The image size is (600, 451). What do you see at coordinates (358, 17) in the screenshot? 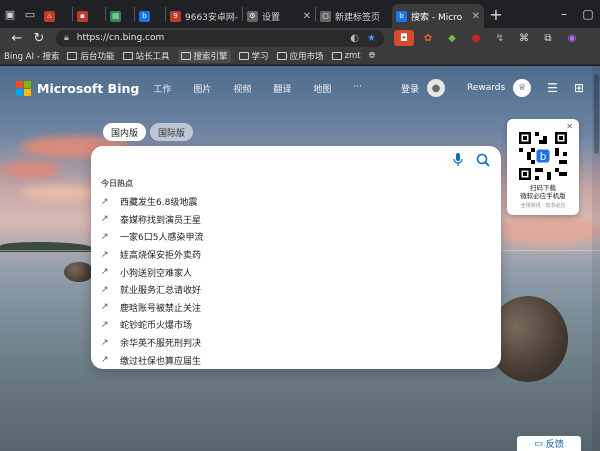
I see `tab-title: 新建标签页` at bounding box center [358, 17].